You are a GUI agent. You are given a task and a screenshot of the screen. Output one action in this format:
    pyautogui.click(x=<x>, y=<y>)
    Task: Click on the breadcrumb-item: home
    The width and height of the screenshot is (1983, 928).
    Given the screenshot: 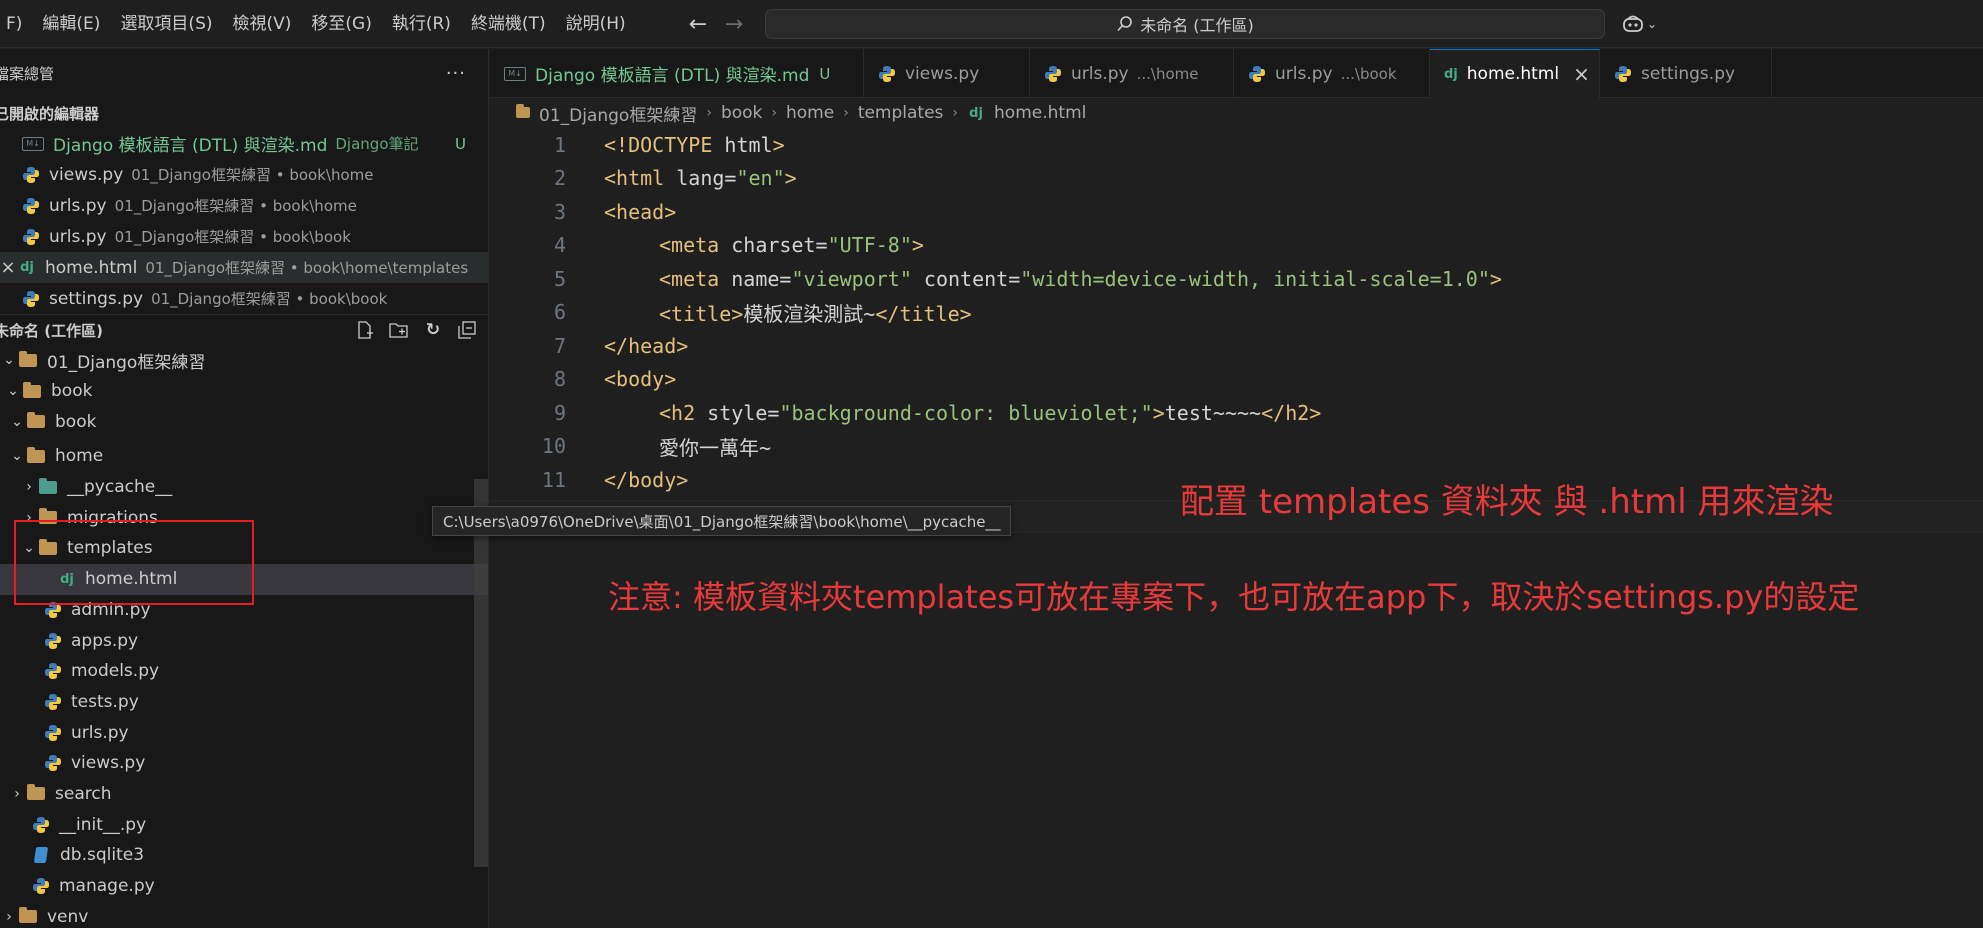 What is the action you would take?
    pyautogui.click(x=810, y=113)
    